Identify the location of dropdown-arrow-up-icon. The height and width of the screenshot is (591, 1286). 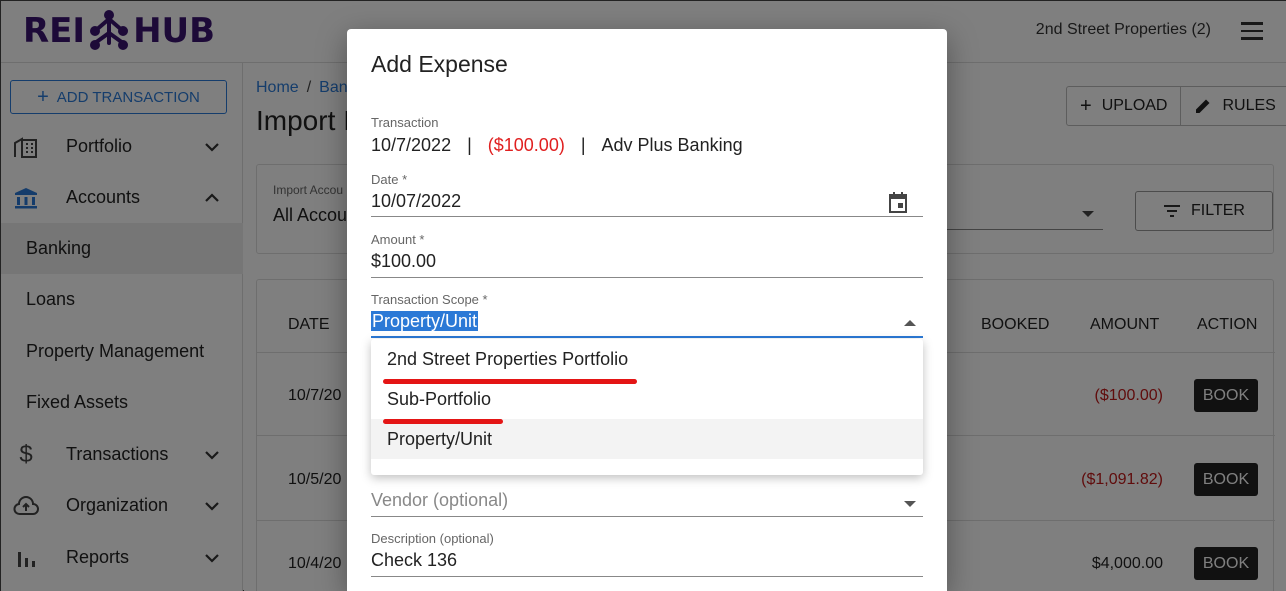
(910, 323).